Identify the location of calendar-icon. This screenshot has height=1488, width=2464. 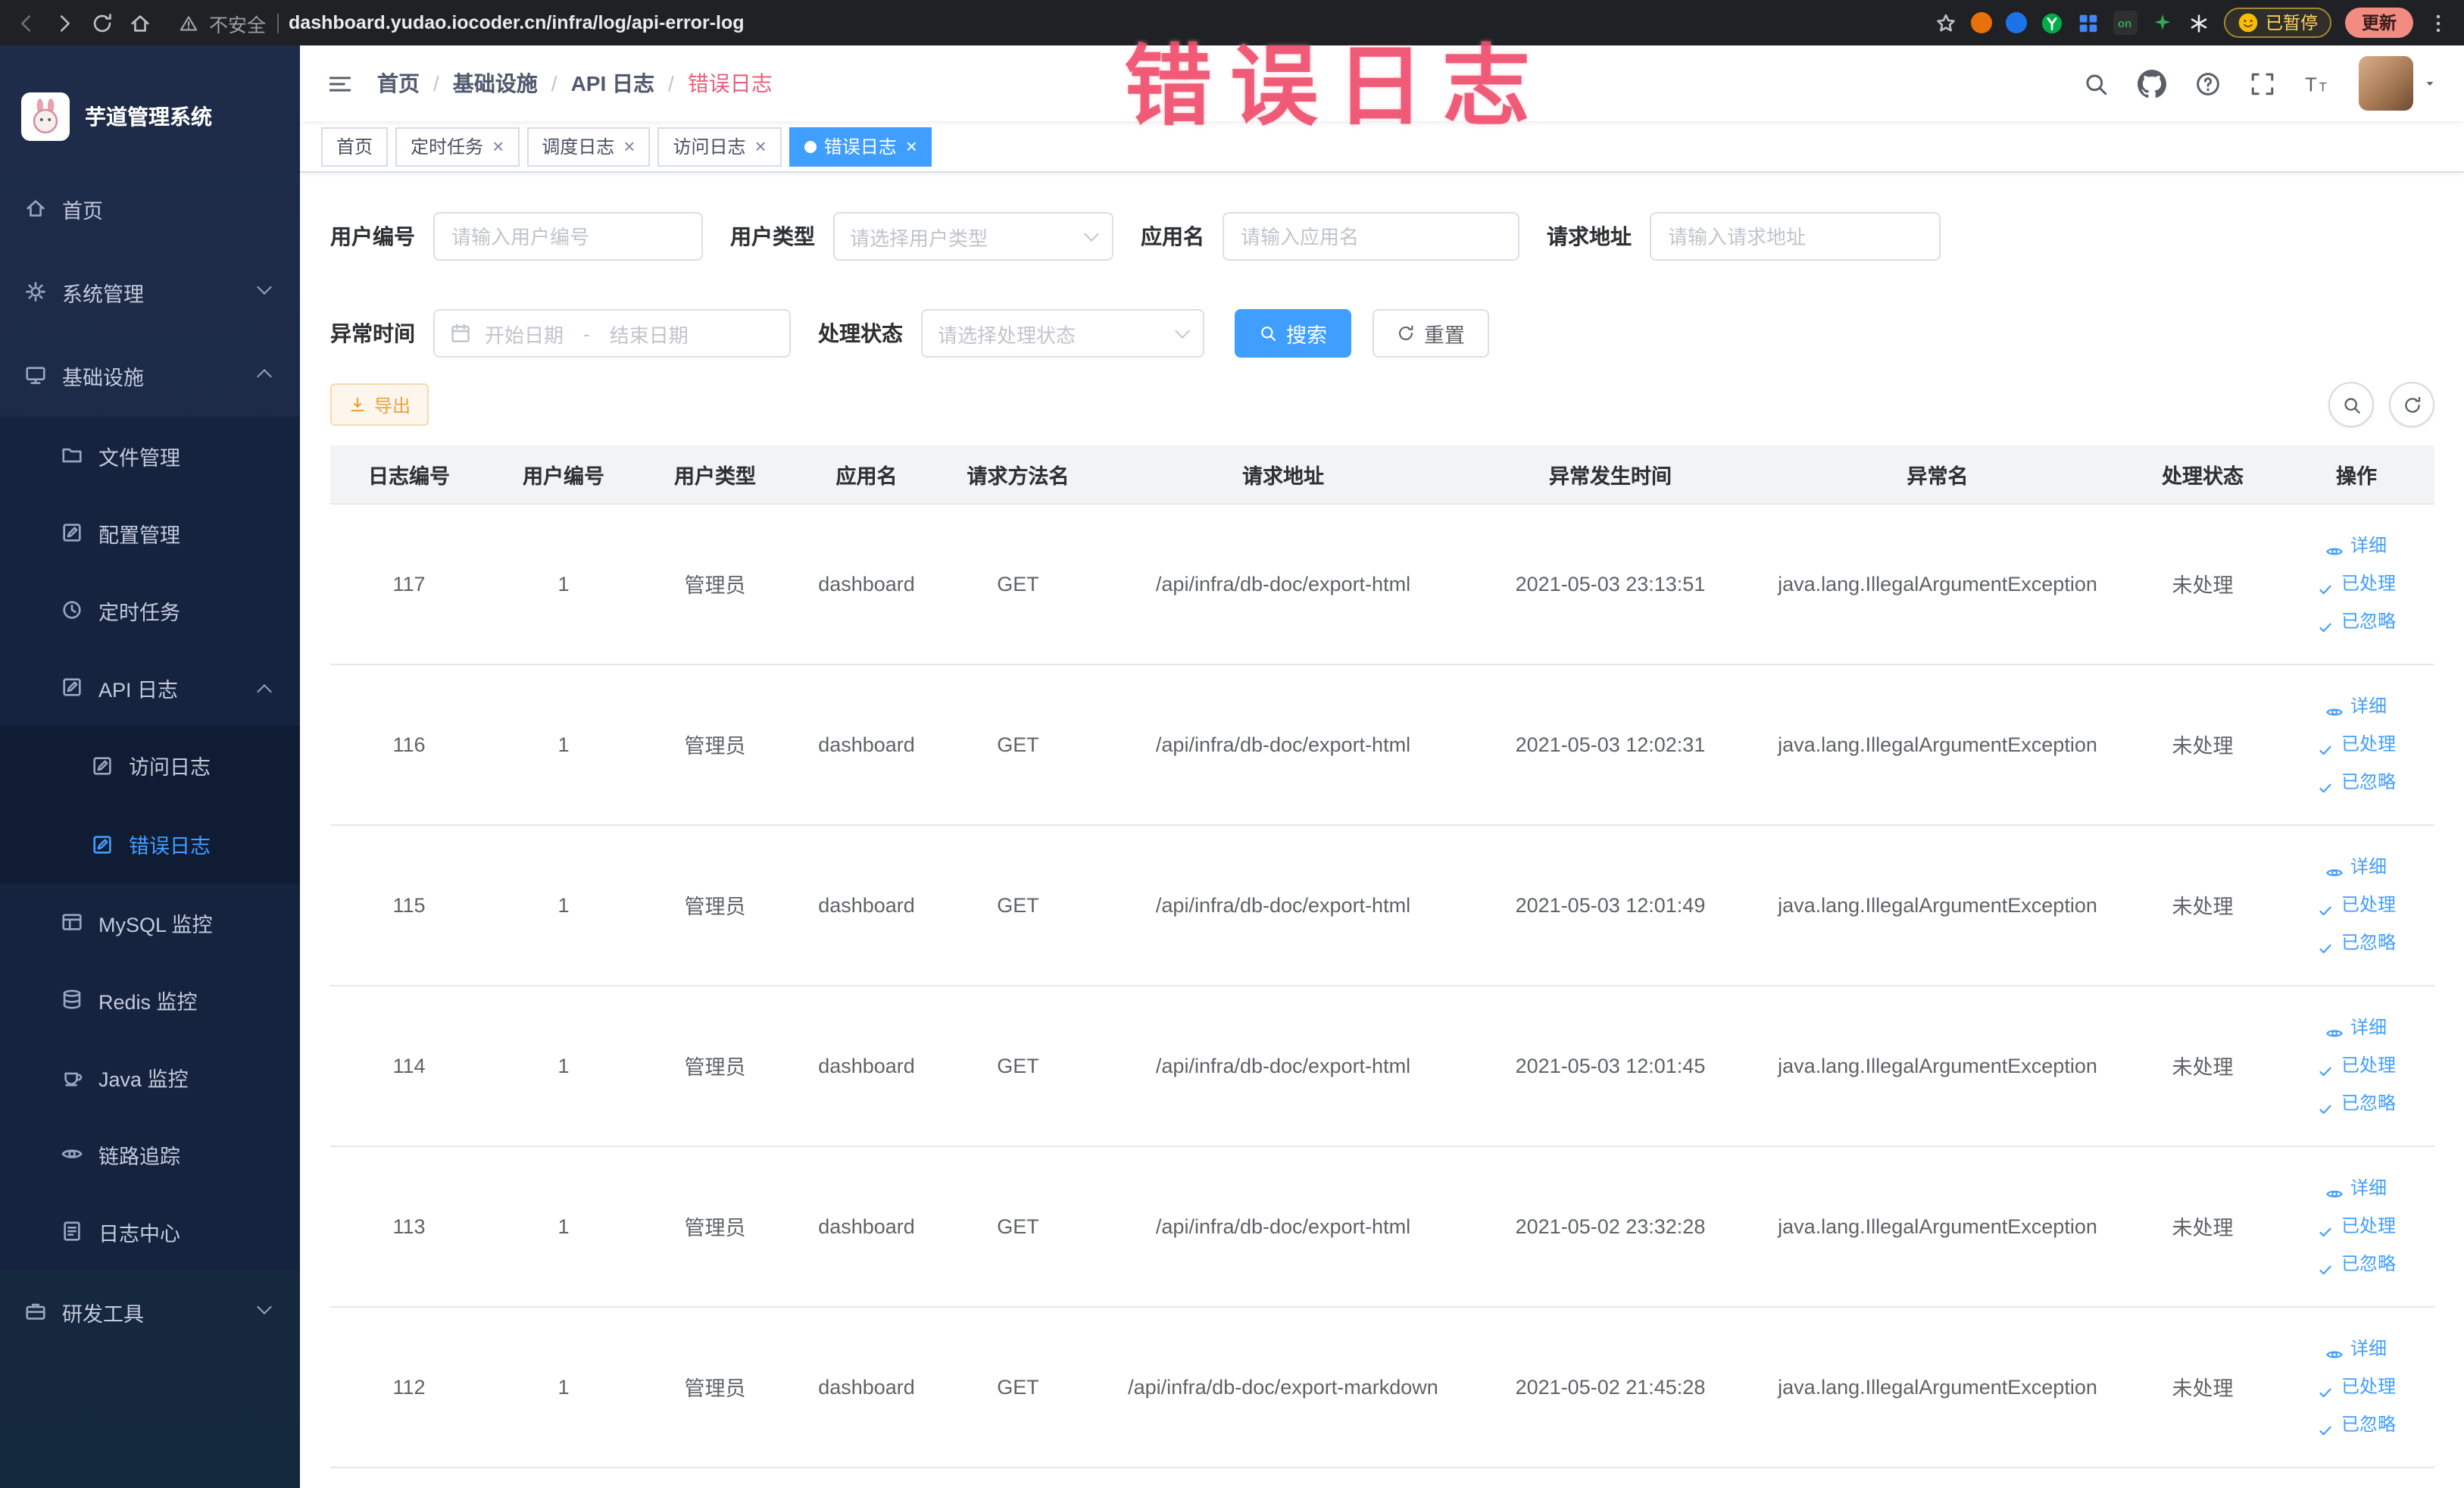
(460, 333).